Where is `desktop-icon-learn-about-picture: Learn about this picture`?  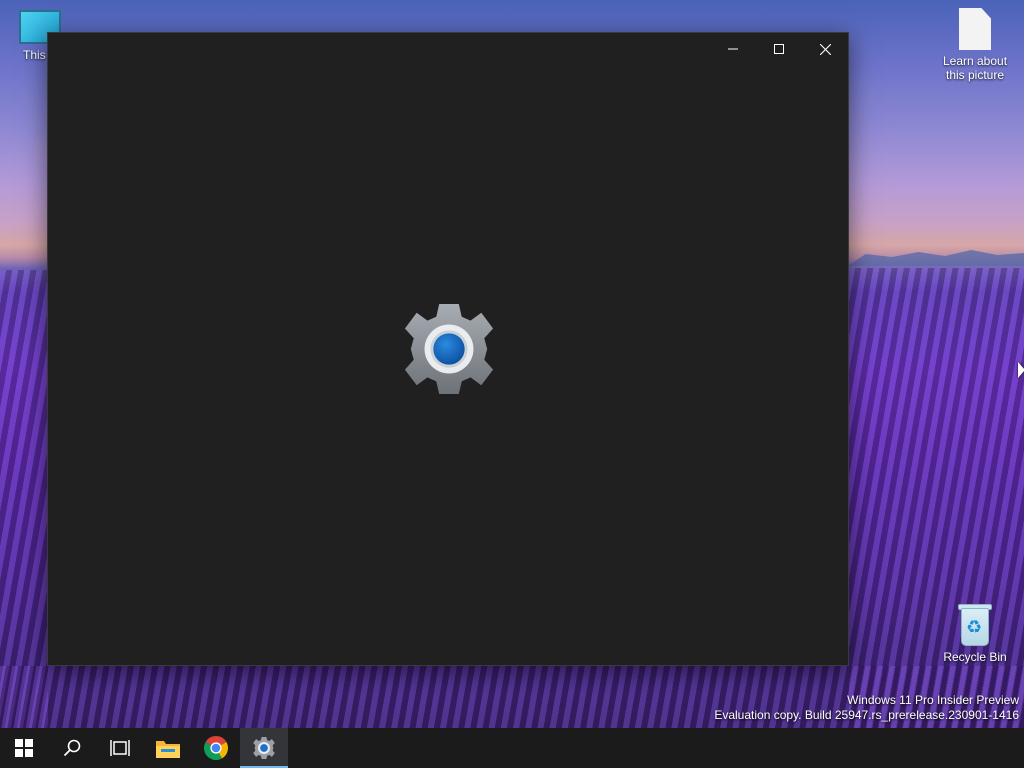 desktop-icon-learn-about-picture: Learn about this picture is located at coordinates (975, 45).